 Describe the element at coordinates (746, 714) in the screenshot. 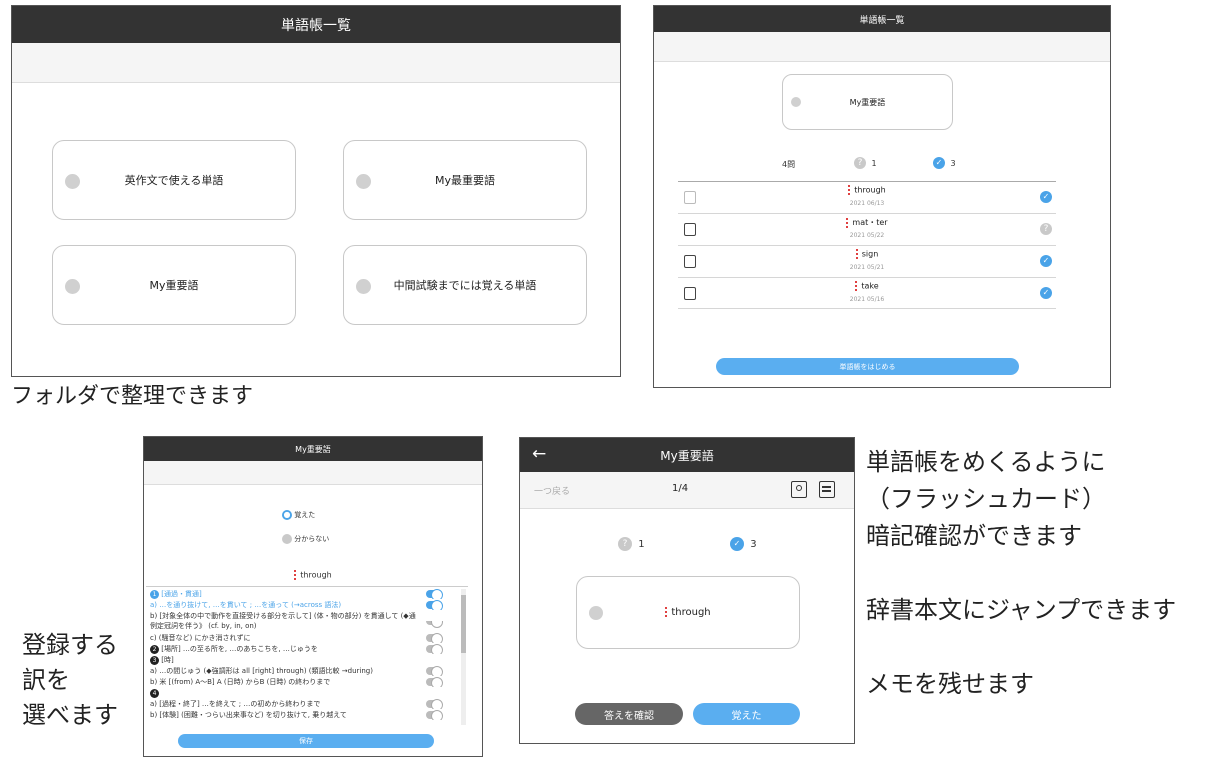

I see `memorized-button: 覚えた` at that location.